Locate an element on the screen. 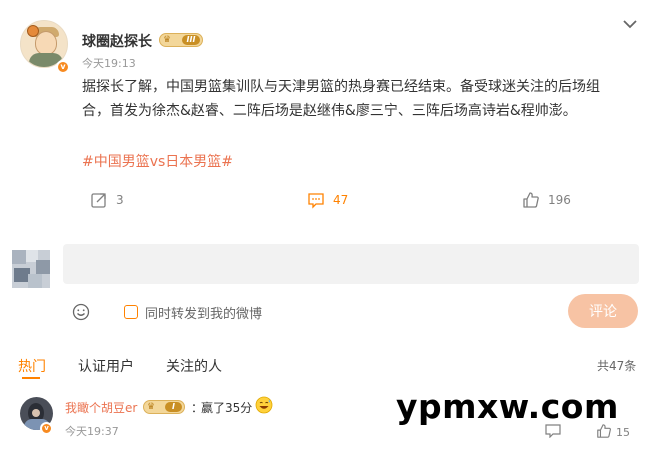 The image size is (660, 456). post-timestamp: 今天19:13 is located at coordinates (109, 63).